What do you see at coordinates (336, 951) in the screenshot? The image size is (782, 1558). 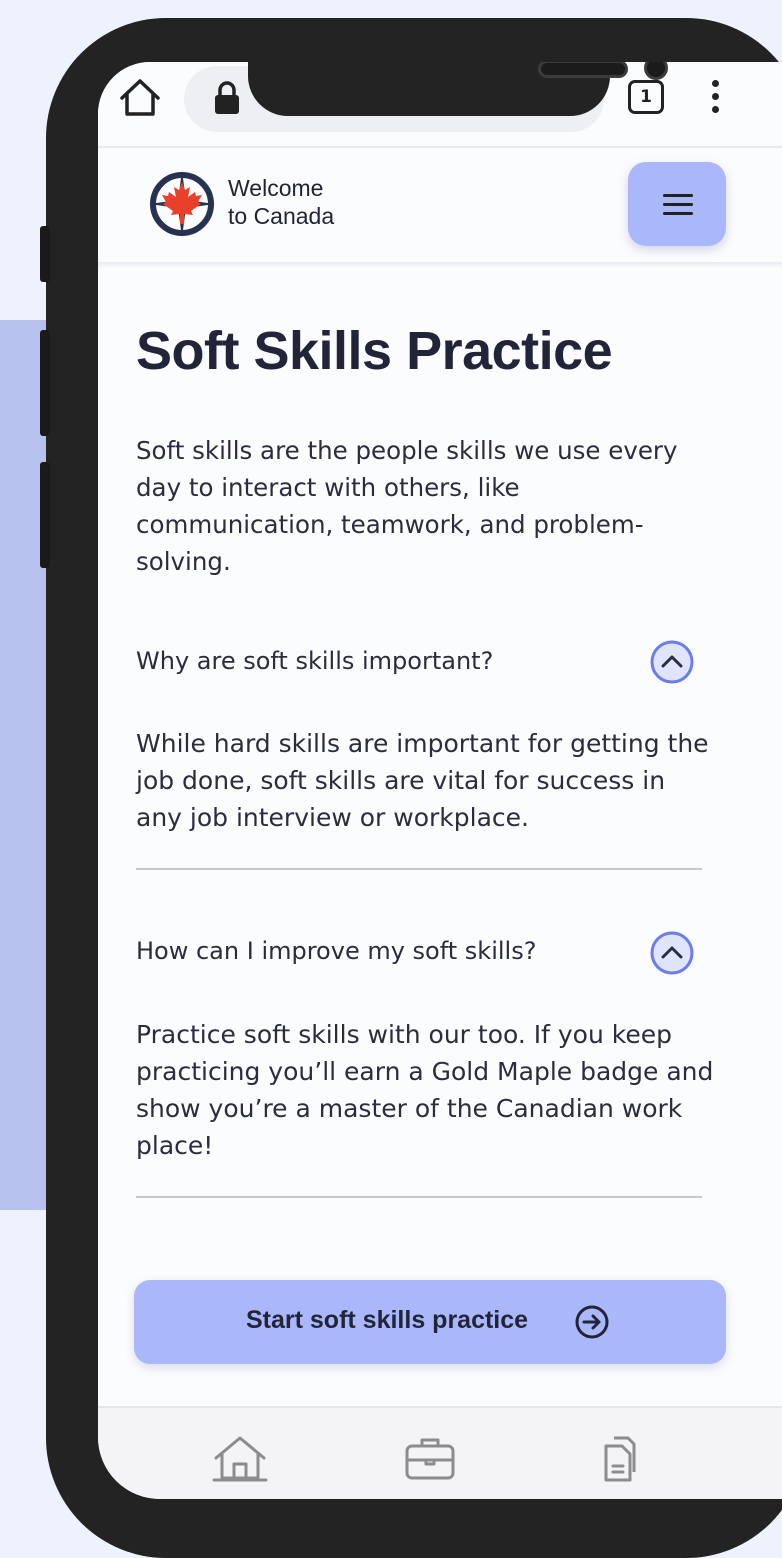 I see `faq-question-2: How can I improve my soft skills?` at bounding box center [336, 951].